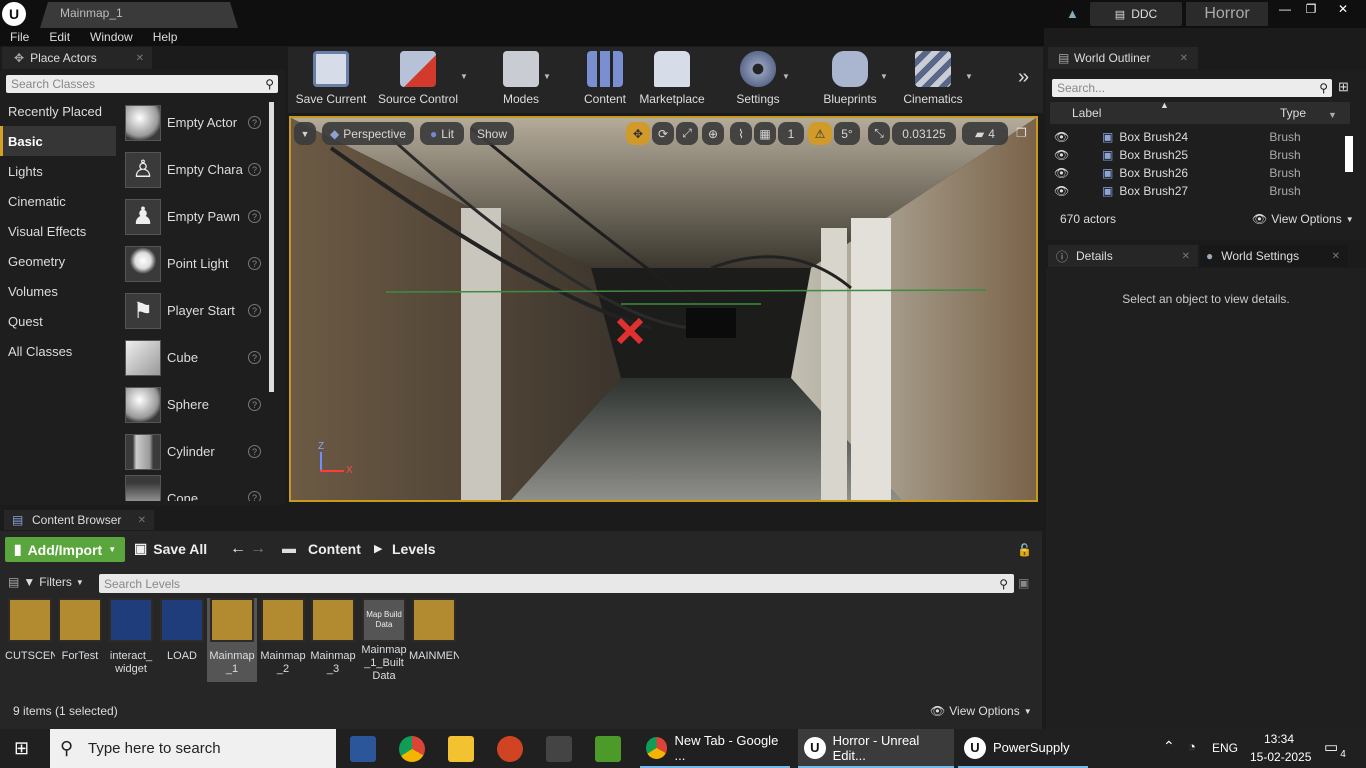 Image resolution: width=1366 pixels, height=768 pixels. Describe the element at coordinates (1023, 583) in the screenshot. I see `save-search-icon: ▣` at that location.